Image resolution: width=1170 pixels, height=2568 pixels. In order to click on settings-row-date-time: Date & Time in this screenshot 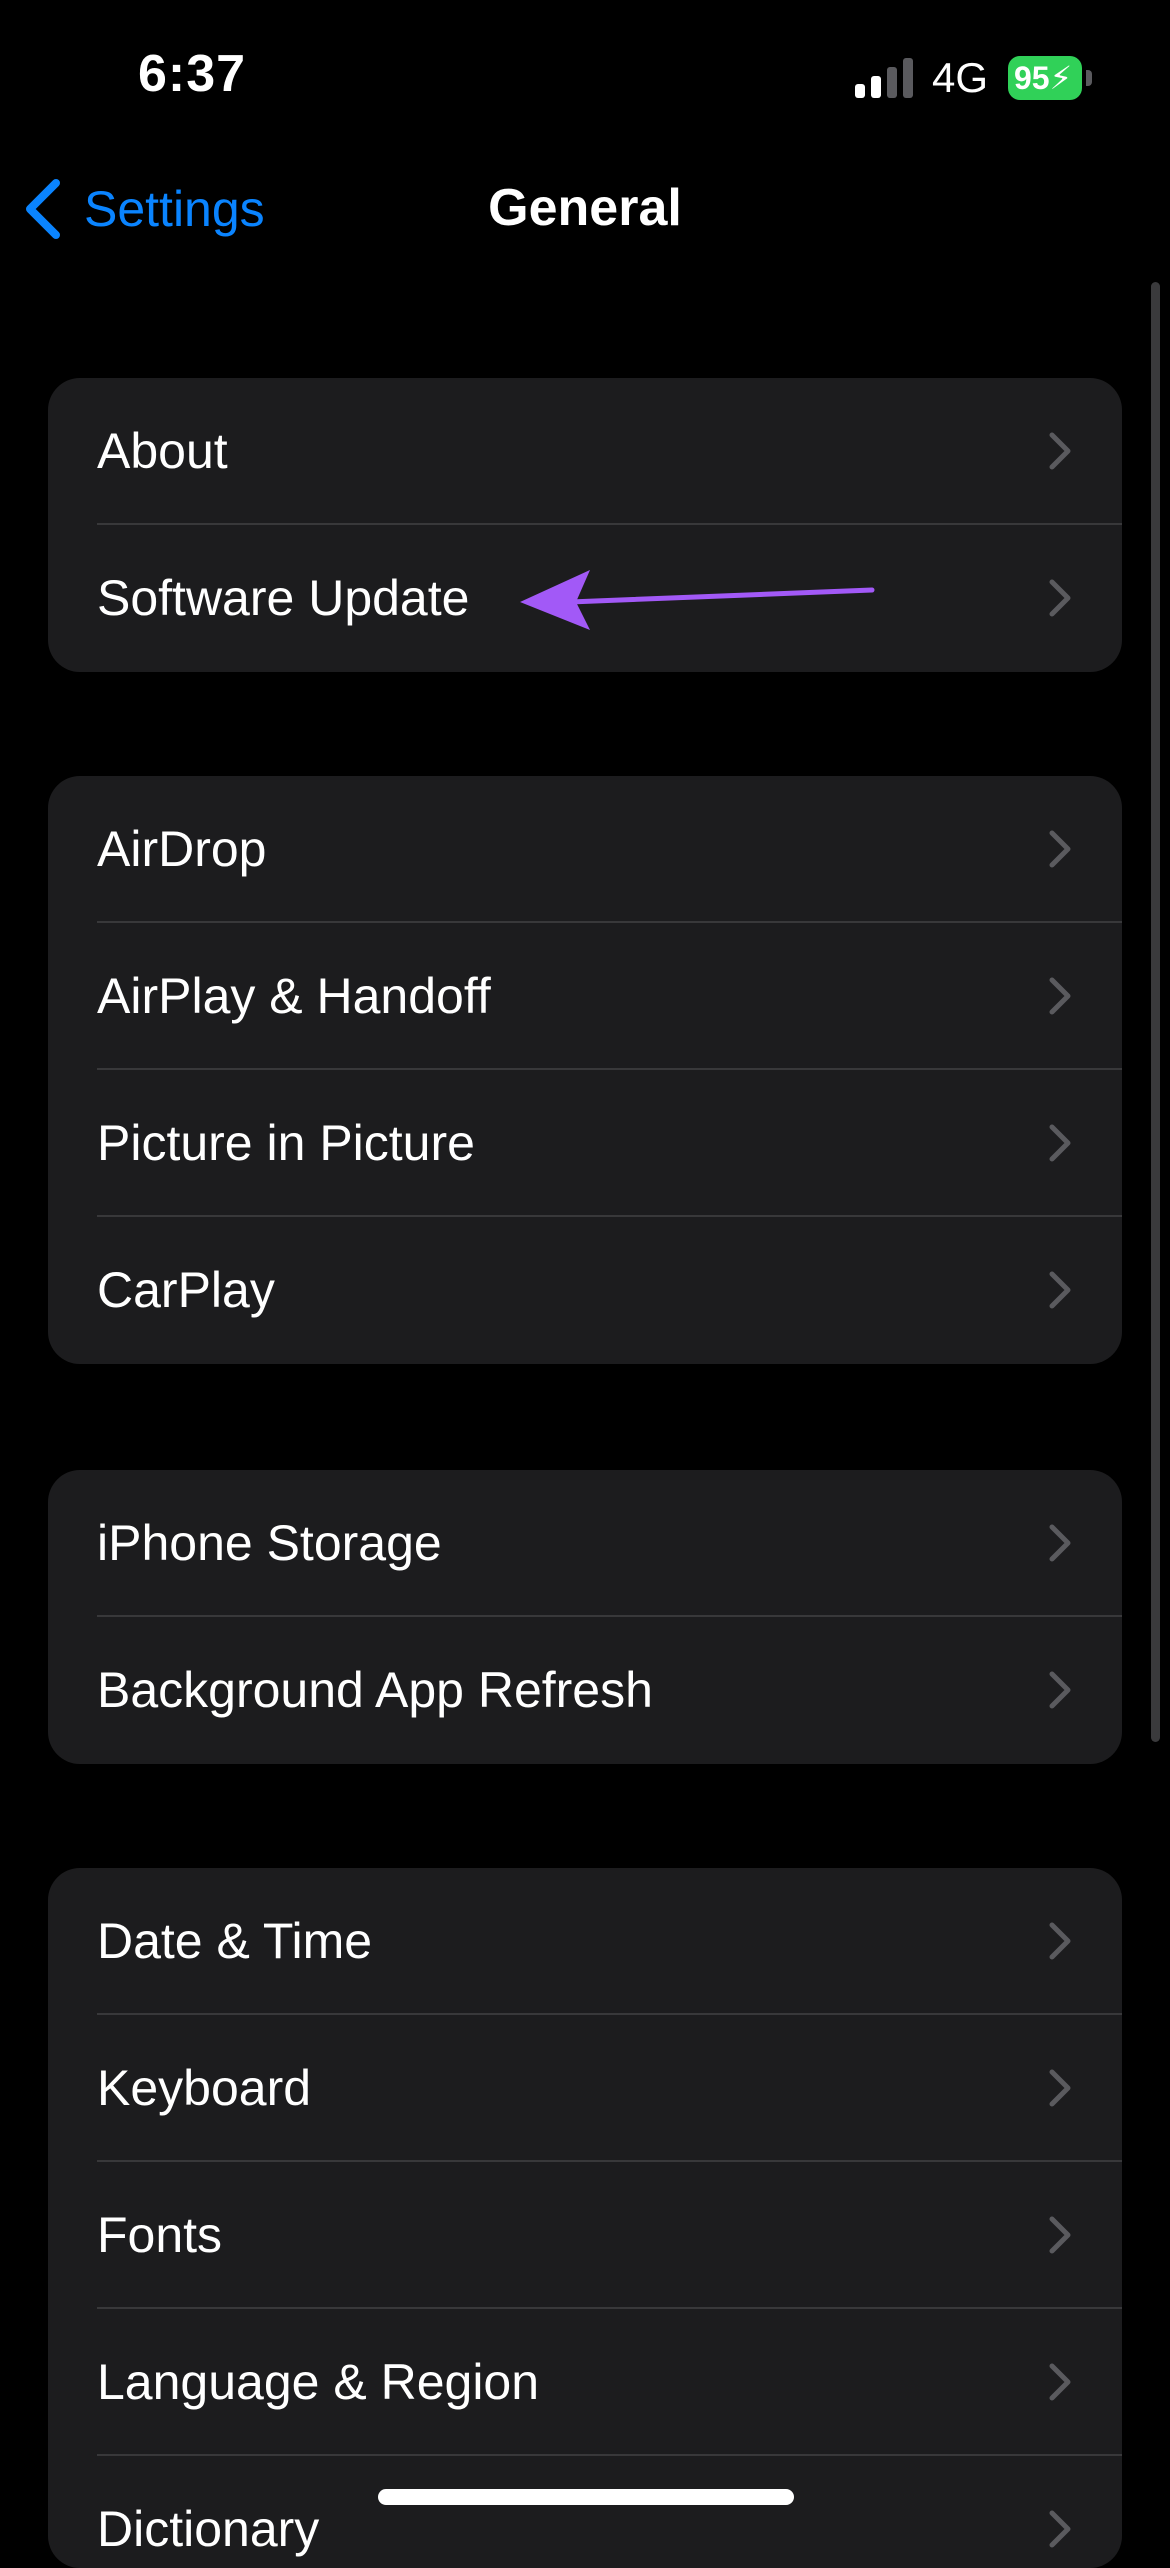, I will do `click(585, 1941)`.